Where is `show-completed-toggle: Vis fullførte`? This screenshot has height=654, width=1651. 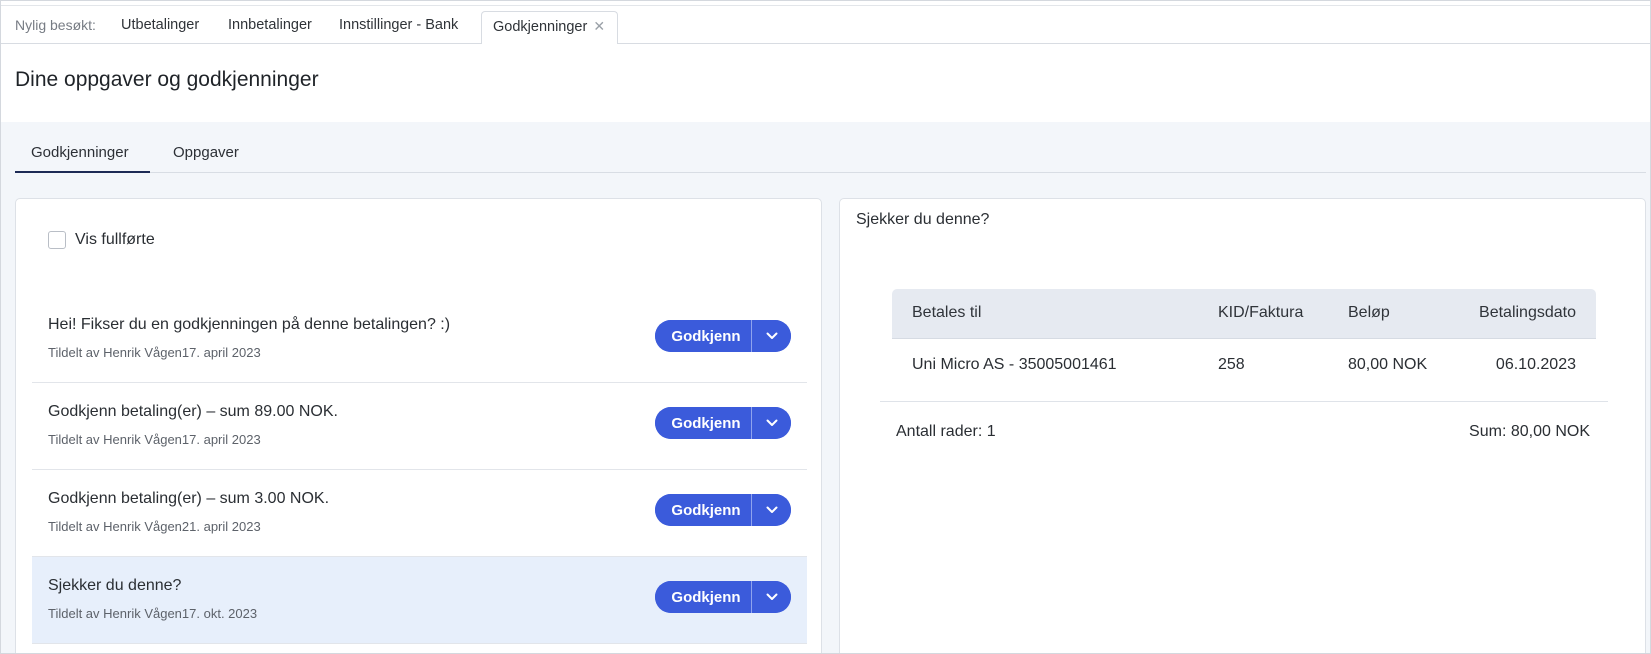 show-completed-toggle: Vis fullførte is located at coordinates (101, 240).